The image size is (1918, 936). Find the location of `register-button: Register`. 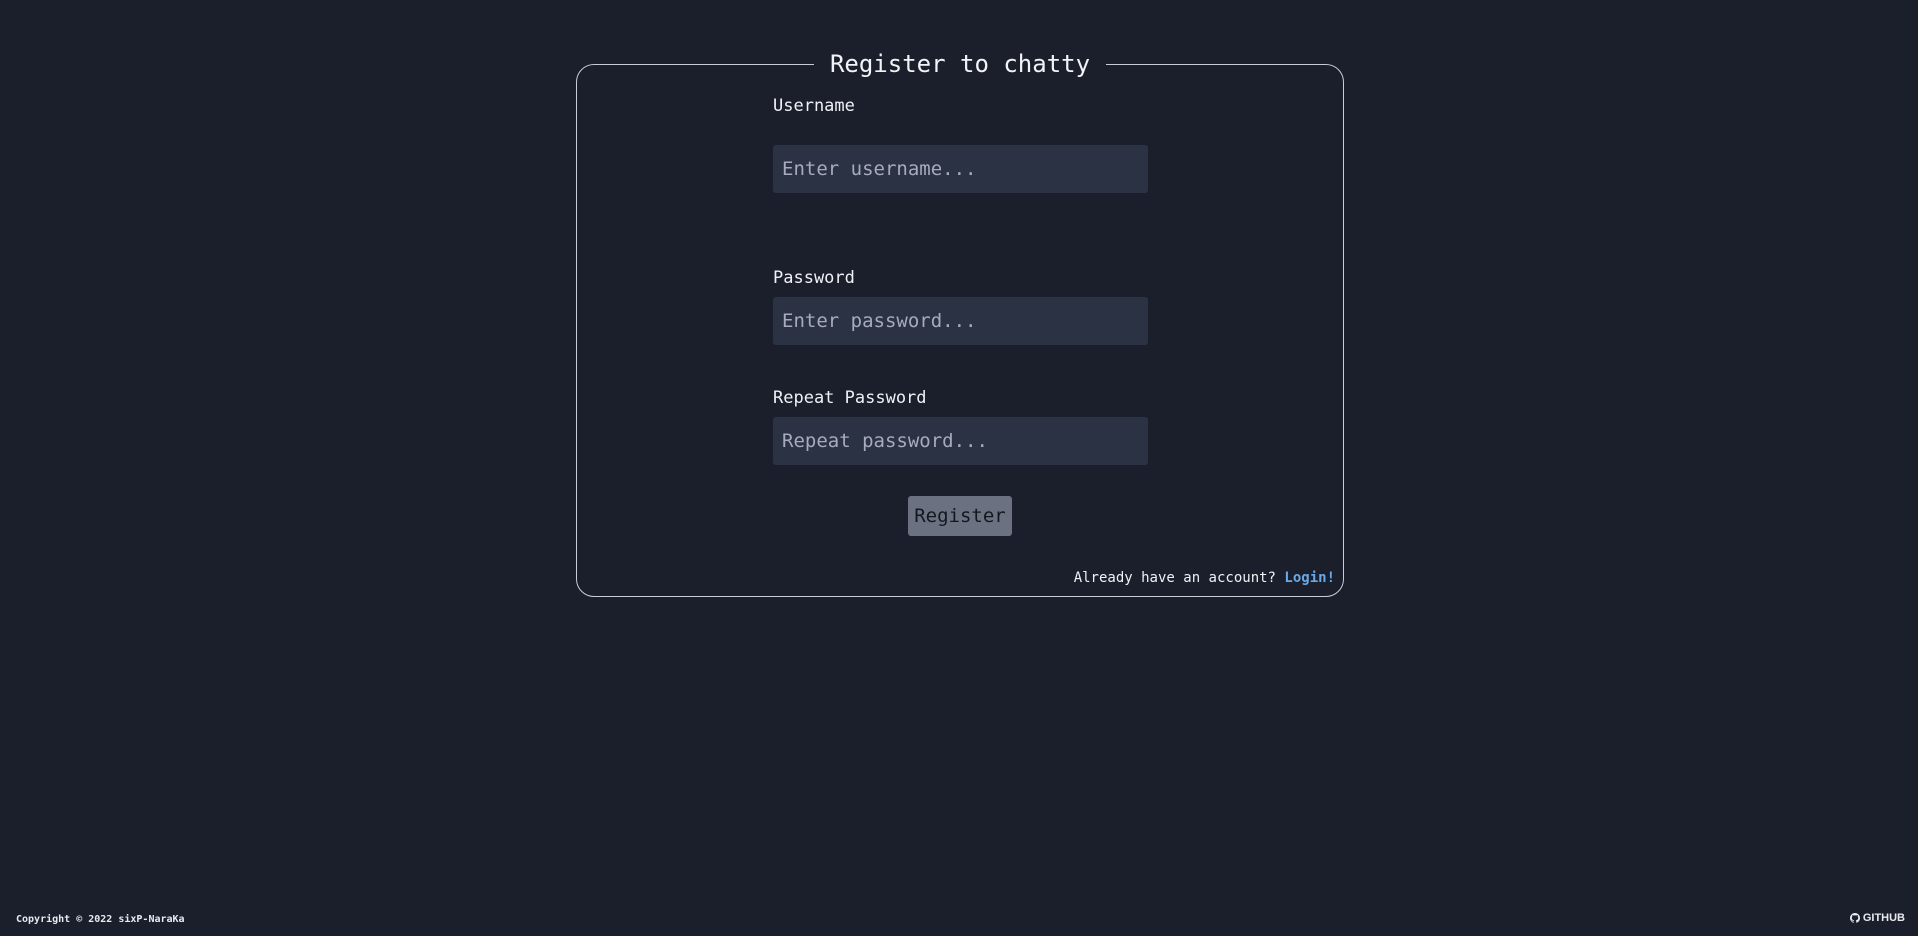

register-button: Register is located at coordinates (960, 516).